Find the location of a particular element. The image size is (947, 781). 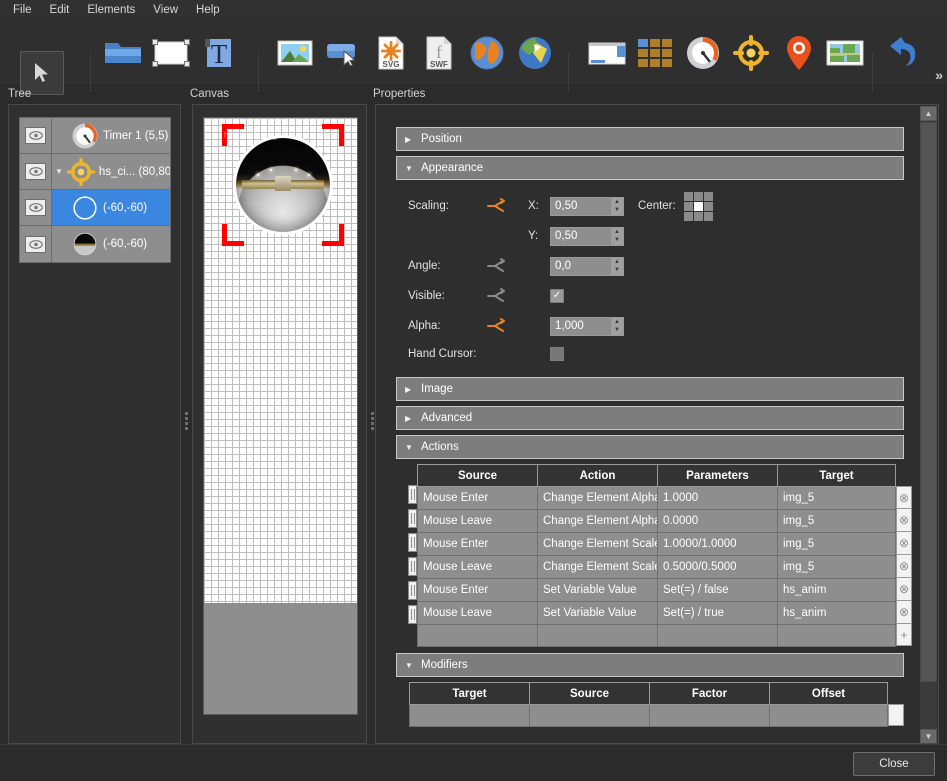

spin-down-icon: ▼ is located at coordinates (617, 210).